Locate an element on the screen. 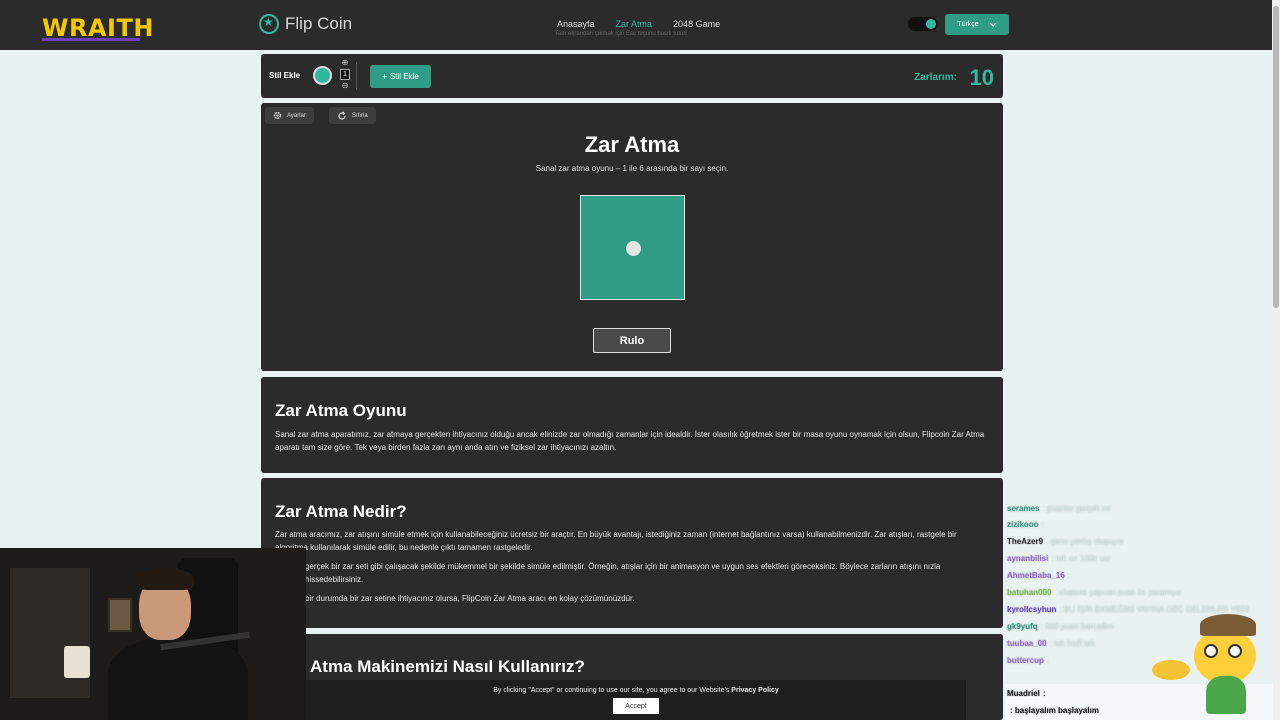 The width and height of the screenshot is (1280, 720). chat-username: kyrollcsyhun is located at coordinates (1031, 609).